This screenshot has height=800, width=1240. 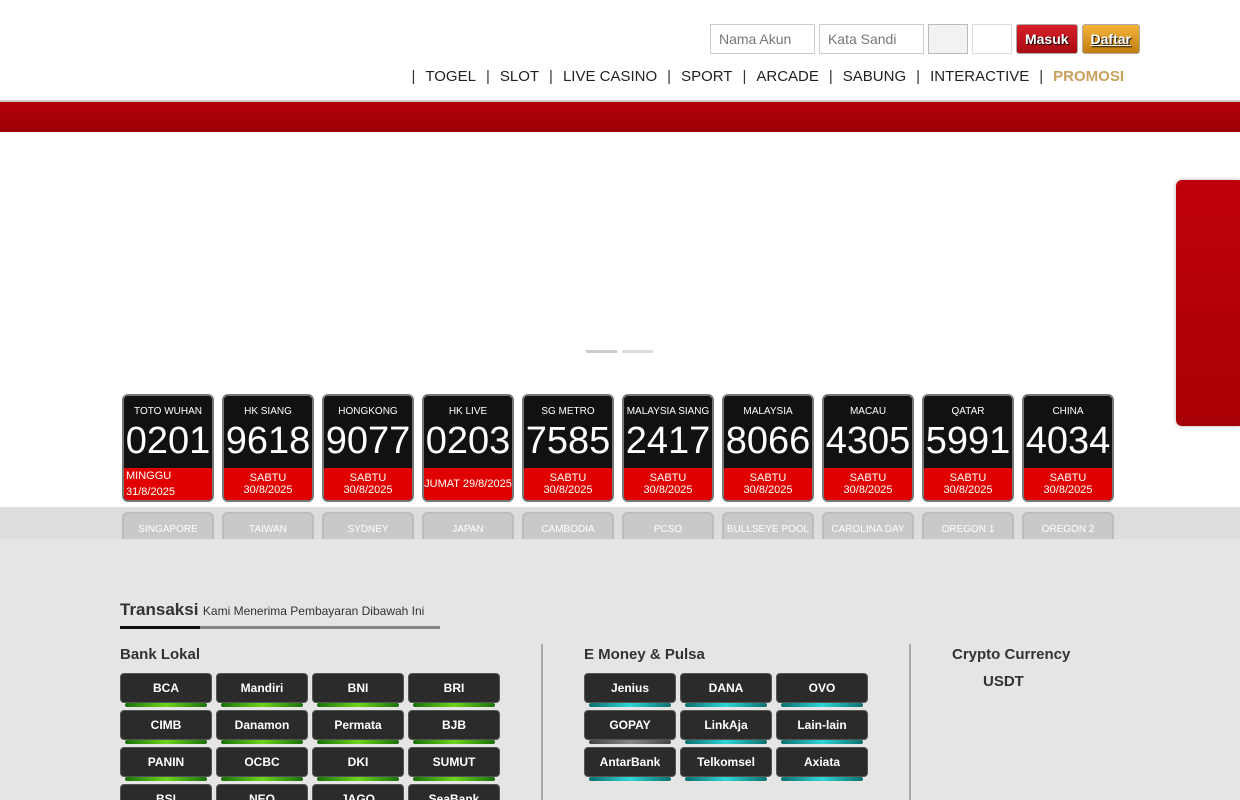 What do you see at coordinates (630, 727) in the screenshot?
I see `emoney-item-gopay: GOPAY` at bounding box center [630, 727].